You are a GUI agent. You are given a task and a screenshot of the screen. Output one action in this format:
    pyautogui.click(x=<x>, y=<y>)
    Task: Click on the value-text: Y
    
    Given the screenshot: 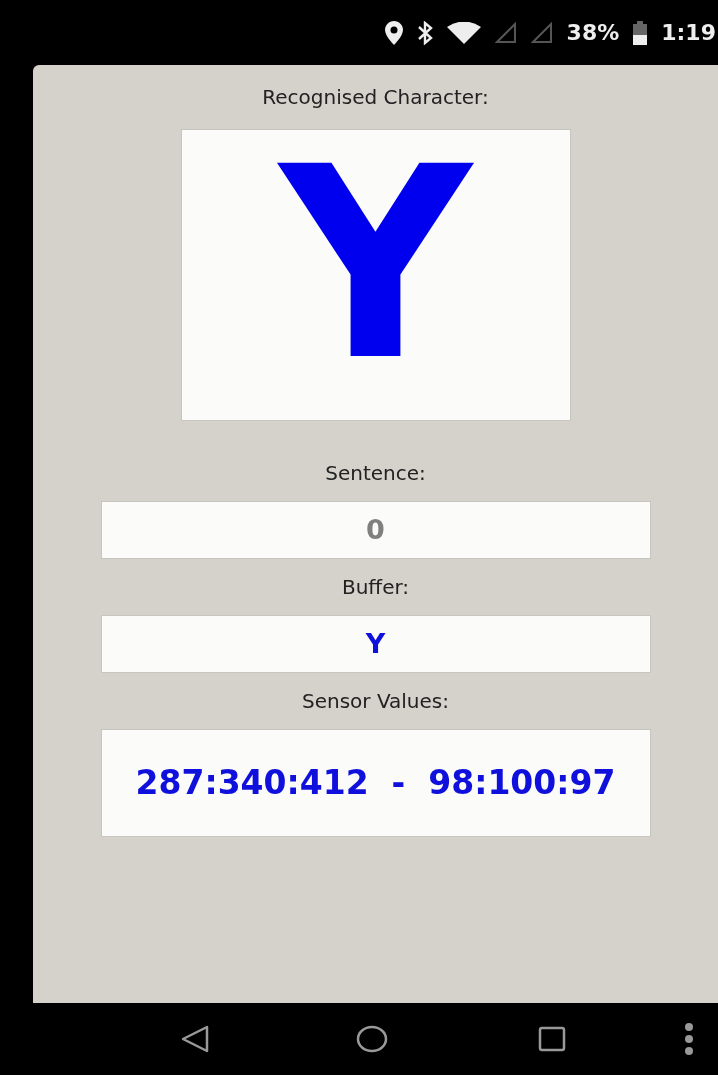 What is the action you would take?
    pyautogui.click(x=375, y=643)
    